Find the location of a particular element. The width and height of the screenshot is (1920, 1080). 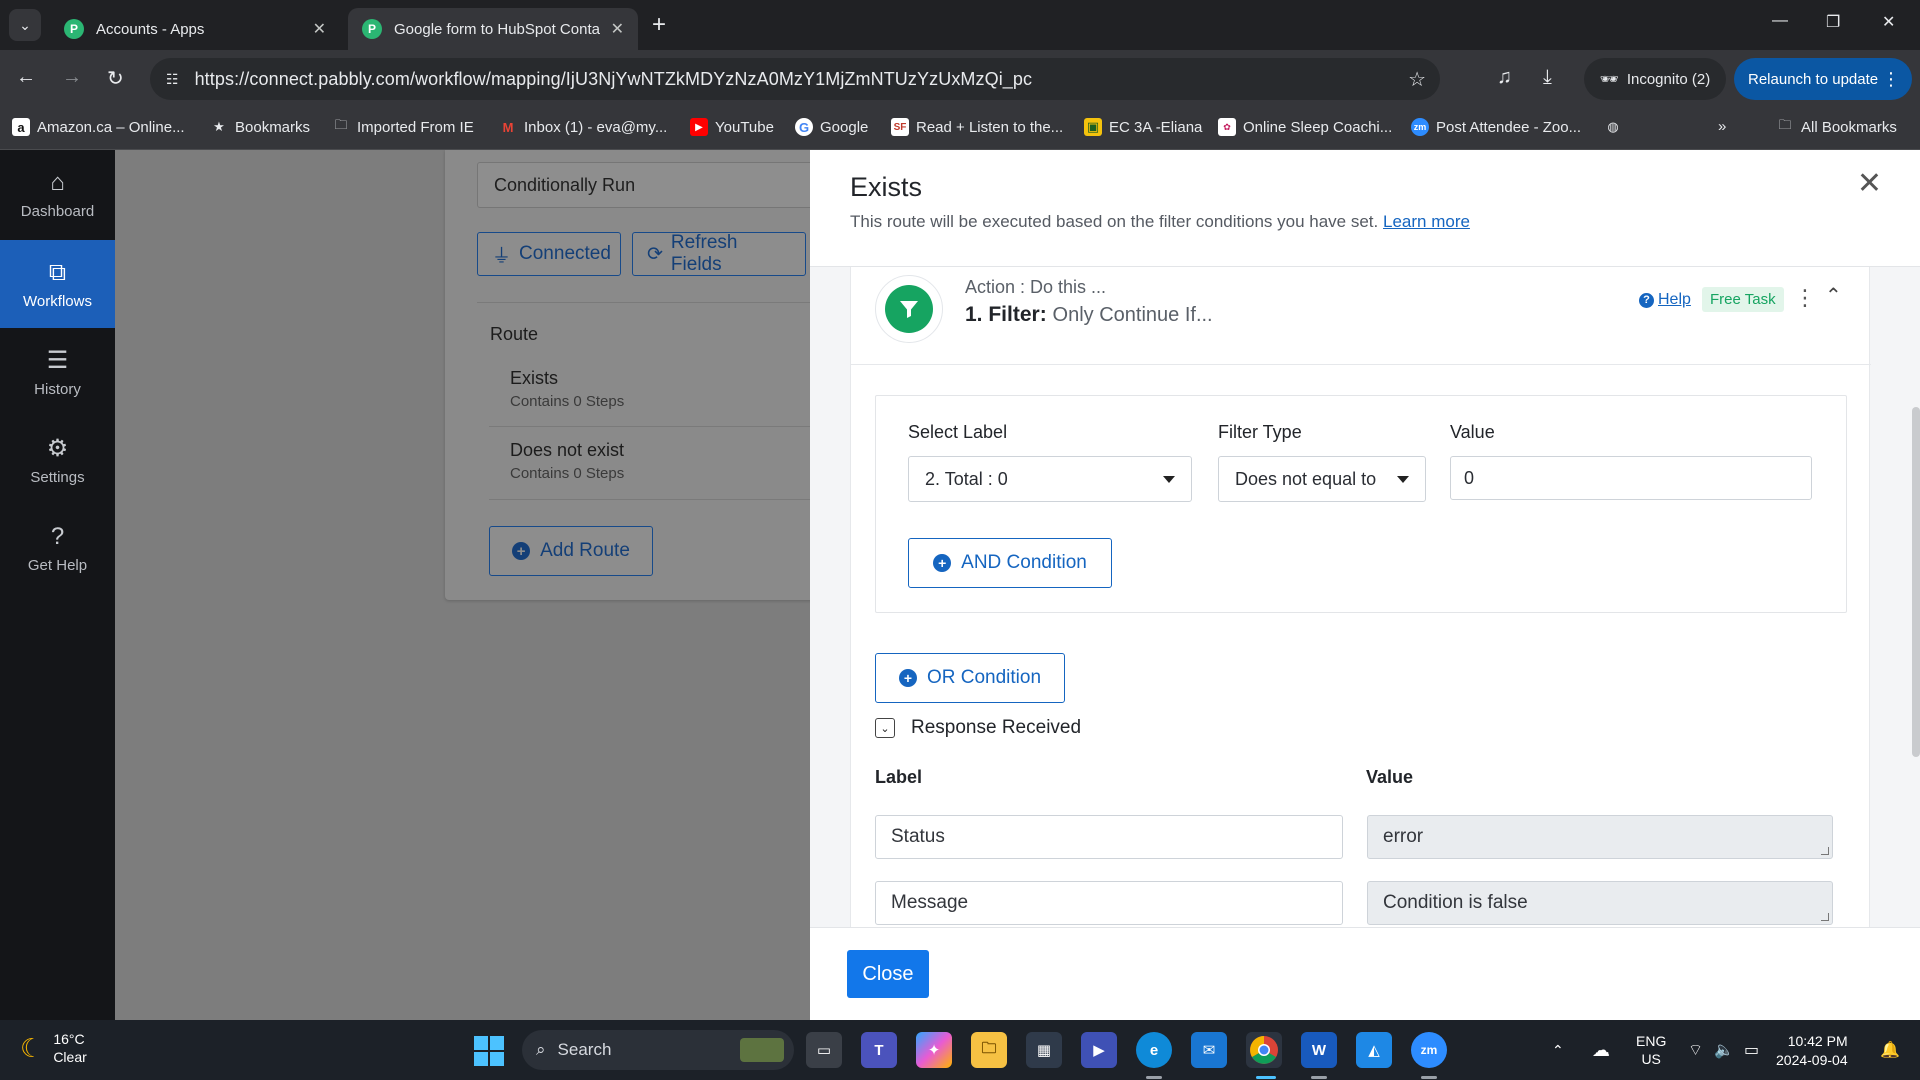

clock-time: 10:42 PM is located at coordinates (1817, 1041).